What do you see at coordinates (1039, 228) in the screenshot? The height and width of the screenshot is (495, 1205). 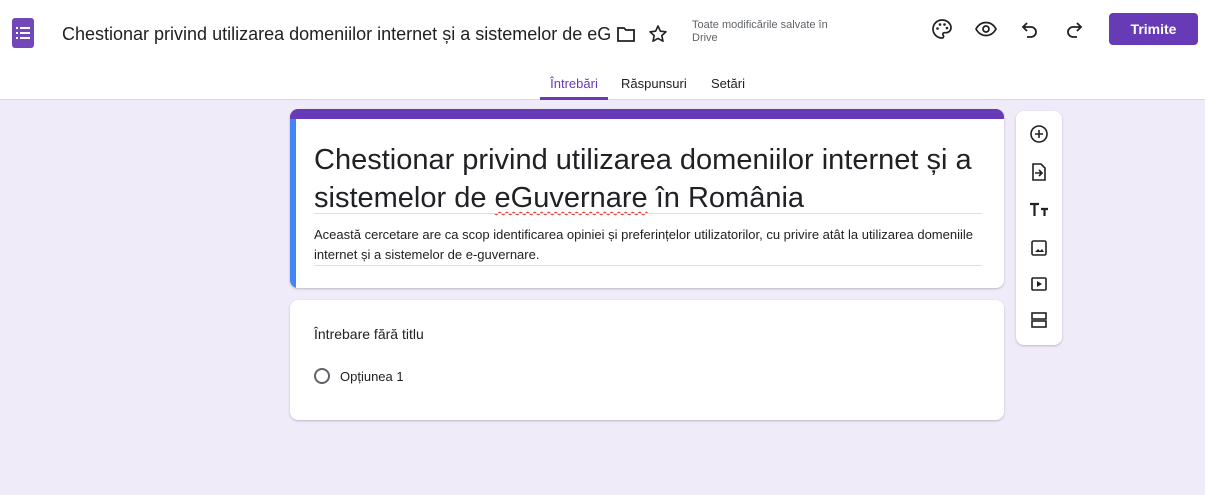 I see `side-toolbar` at bounding box center [1039, 228].